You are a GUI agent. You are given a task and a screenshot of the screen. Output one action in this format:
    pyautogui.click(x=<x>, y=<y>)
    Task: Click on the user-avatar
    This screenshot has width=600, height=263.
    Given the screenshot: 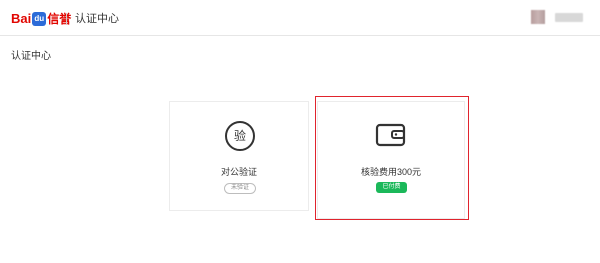 What is the action you would take?
    pyautogui.click(x=538, y=17)
    